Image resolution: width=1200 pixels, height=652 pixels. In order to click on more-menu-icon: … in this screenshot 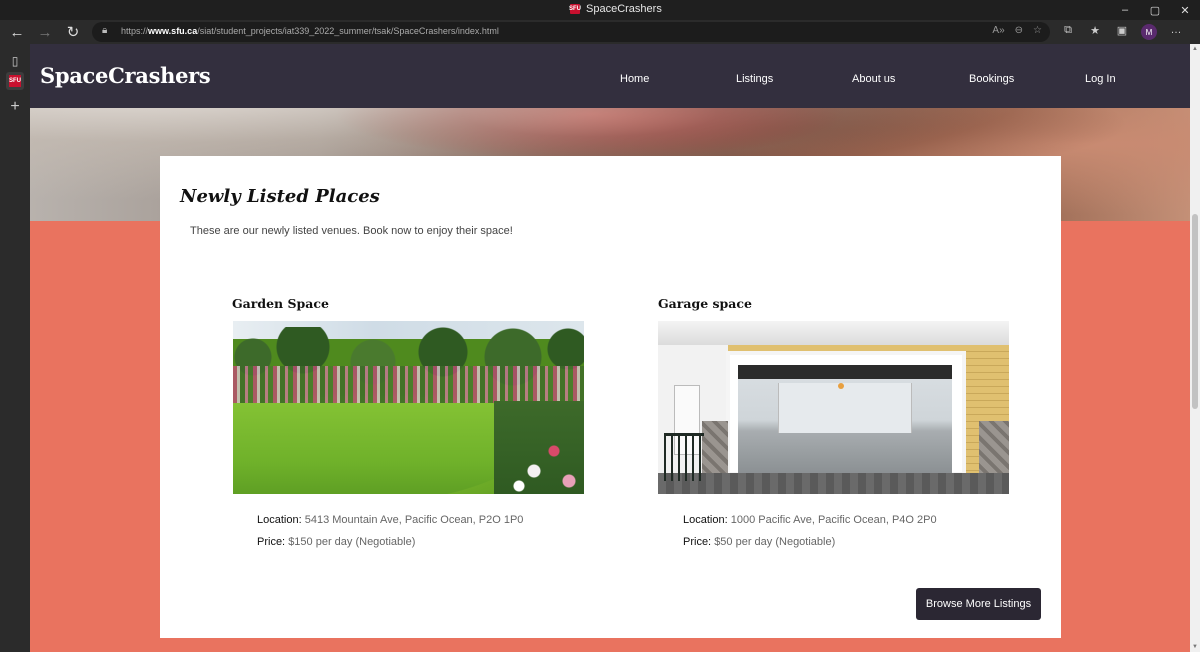, I will do `click(1176, 32)`.